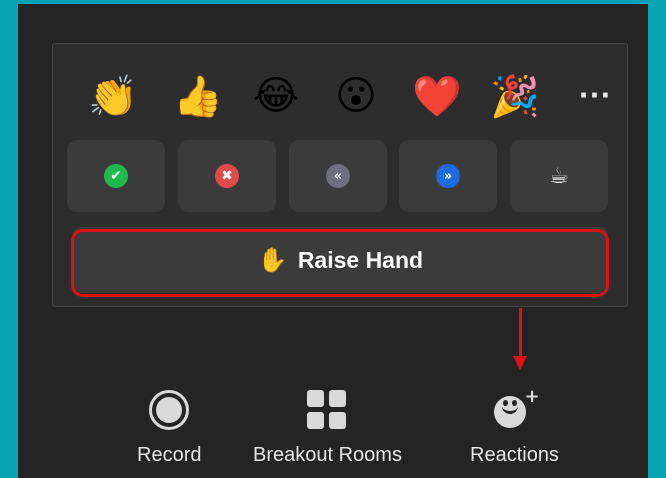 The width and height of the screenshot is (666, 478). What do you see at coordinates (327, 455) in the screenshot?
I see `breakout-rooms-label: Breakout Rooms` at bounding box center [327, 455].